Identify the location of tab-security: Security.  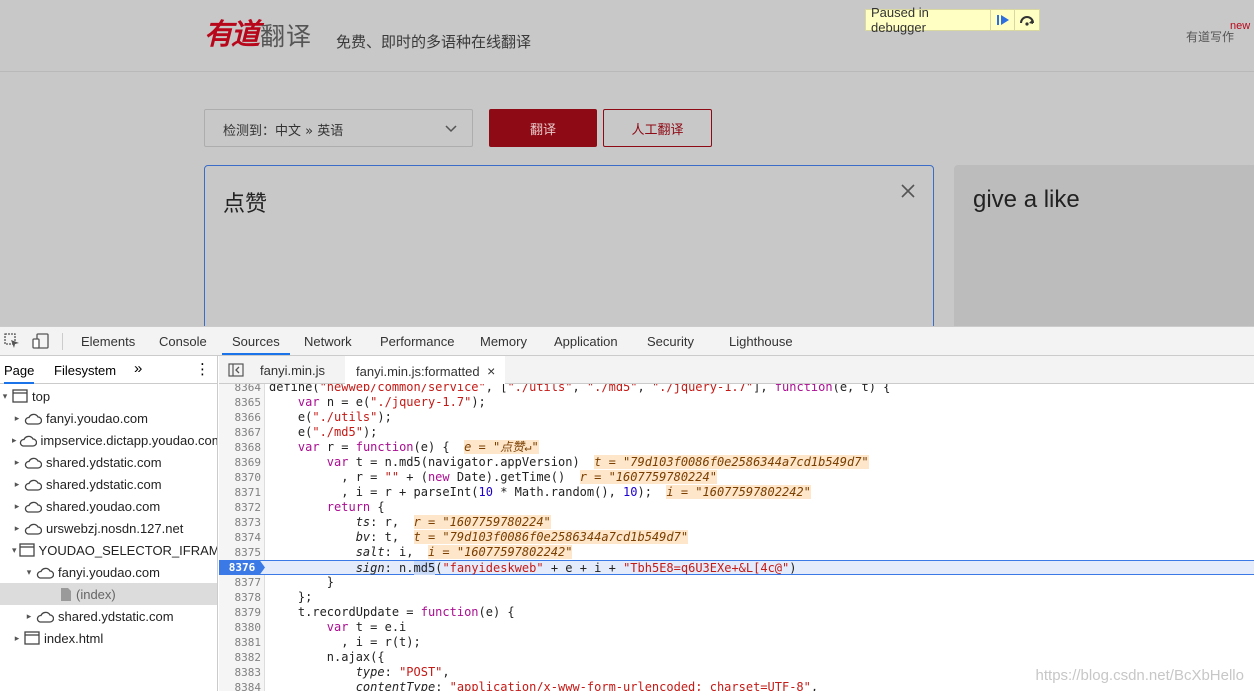
(670, 341).